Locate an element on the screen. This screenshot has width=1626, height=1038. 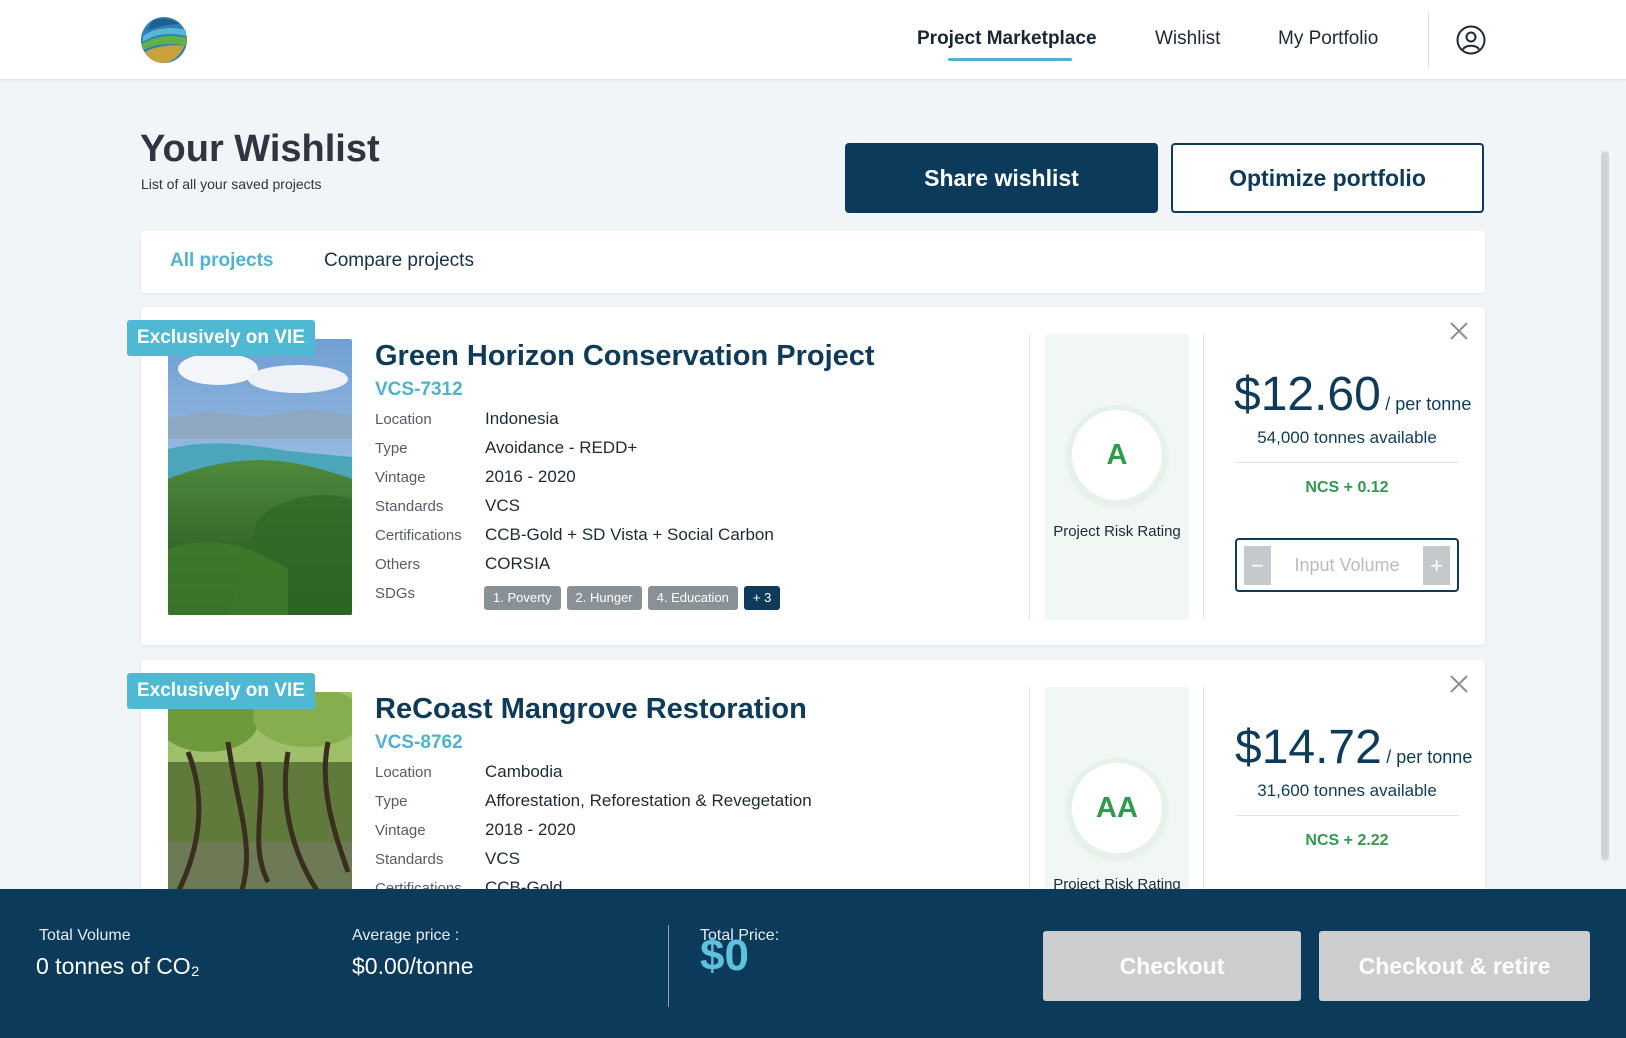
nav-project-marketplace: Project Marketplace is located at coordinates (1007, 39).